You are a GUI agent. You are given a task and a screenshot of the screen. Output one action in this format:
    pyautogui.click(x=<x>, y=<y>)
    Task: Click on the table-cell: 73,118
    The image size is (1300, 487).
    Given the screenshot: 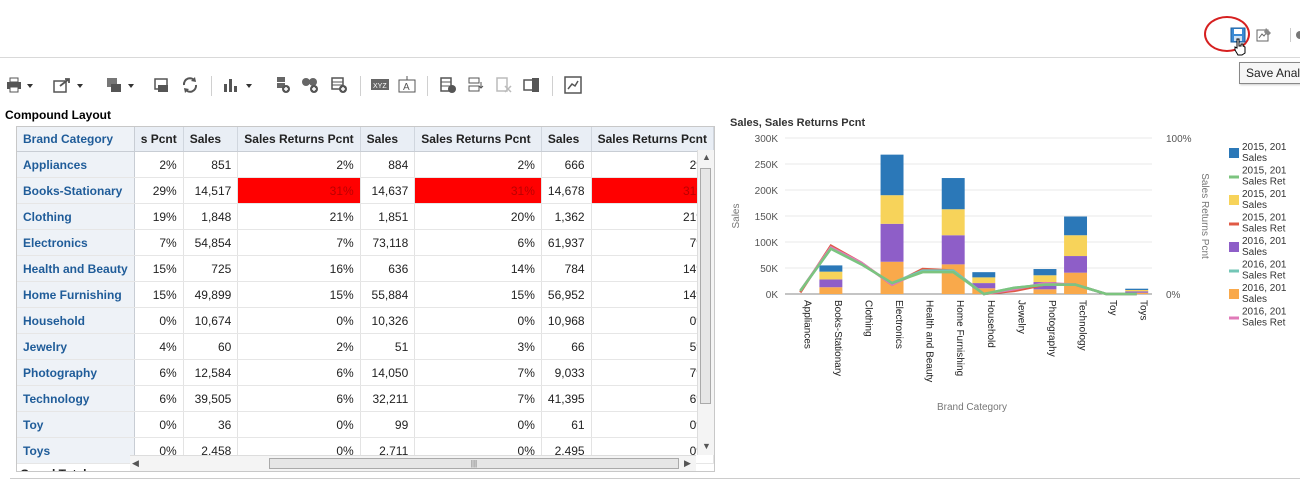 What is the action you would take?
    pyautogui.click(x=388, y=242)
    